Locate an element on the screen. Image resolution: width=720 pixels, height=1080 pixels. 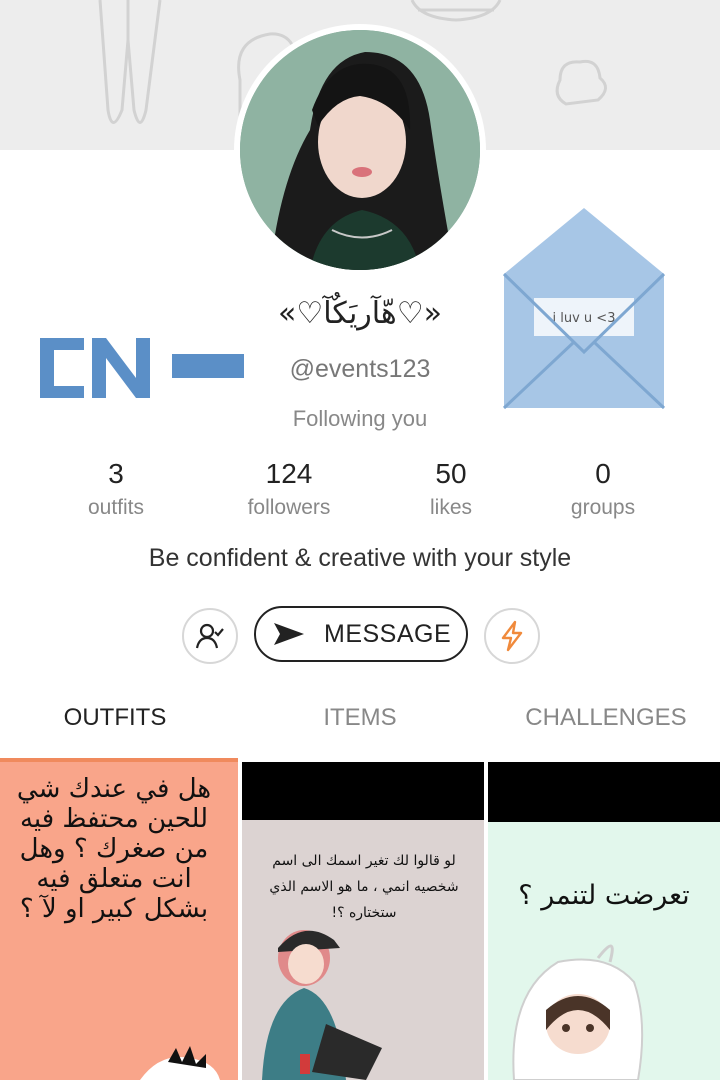
send-icon is located at coordinates (289, 634).